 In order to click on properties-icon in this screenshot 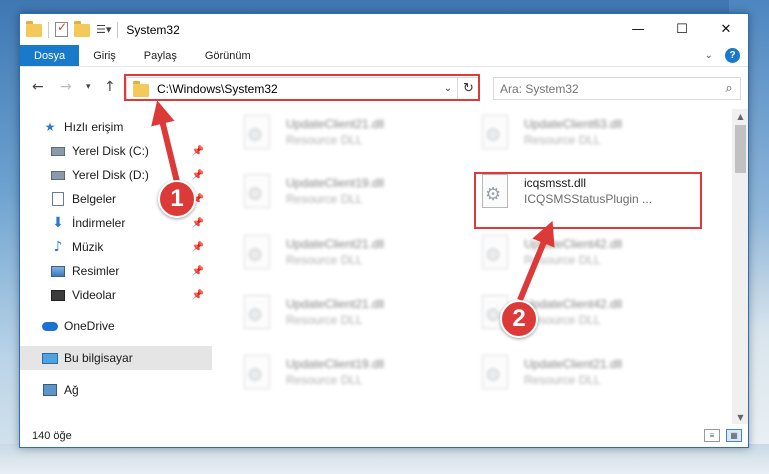, I will do `click(61, 28)`.